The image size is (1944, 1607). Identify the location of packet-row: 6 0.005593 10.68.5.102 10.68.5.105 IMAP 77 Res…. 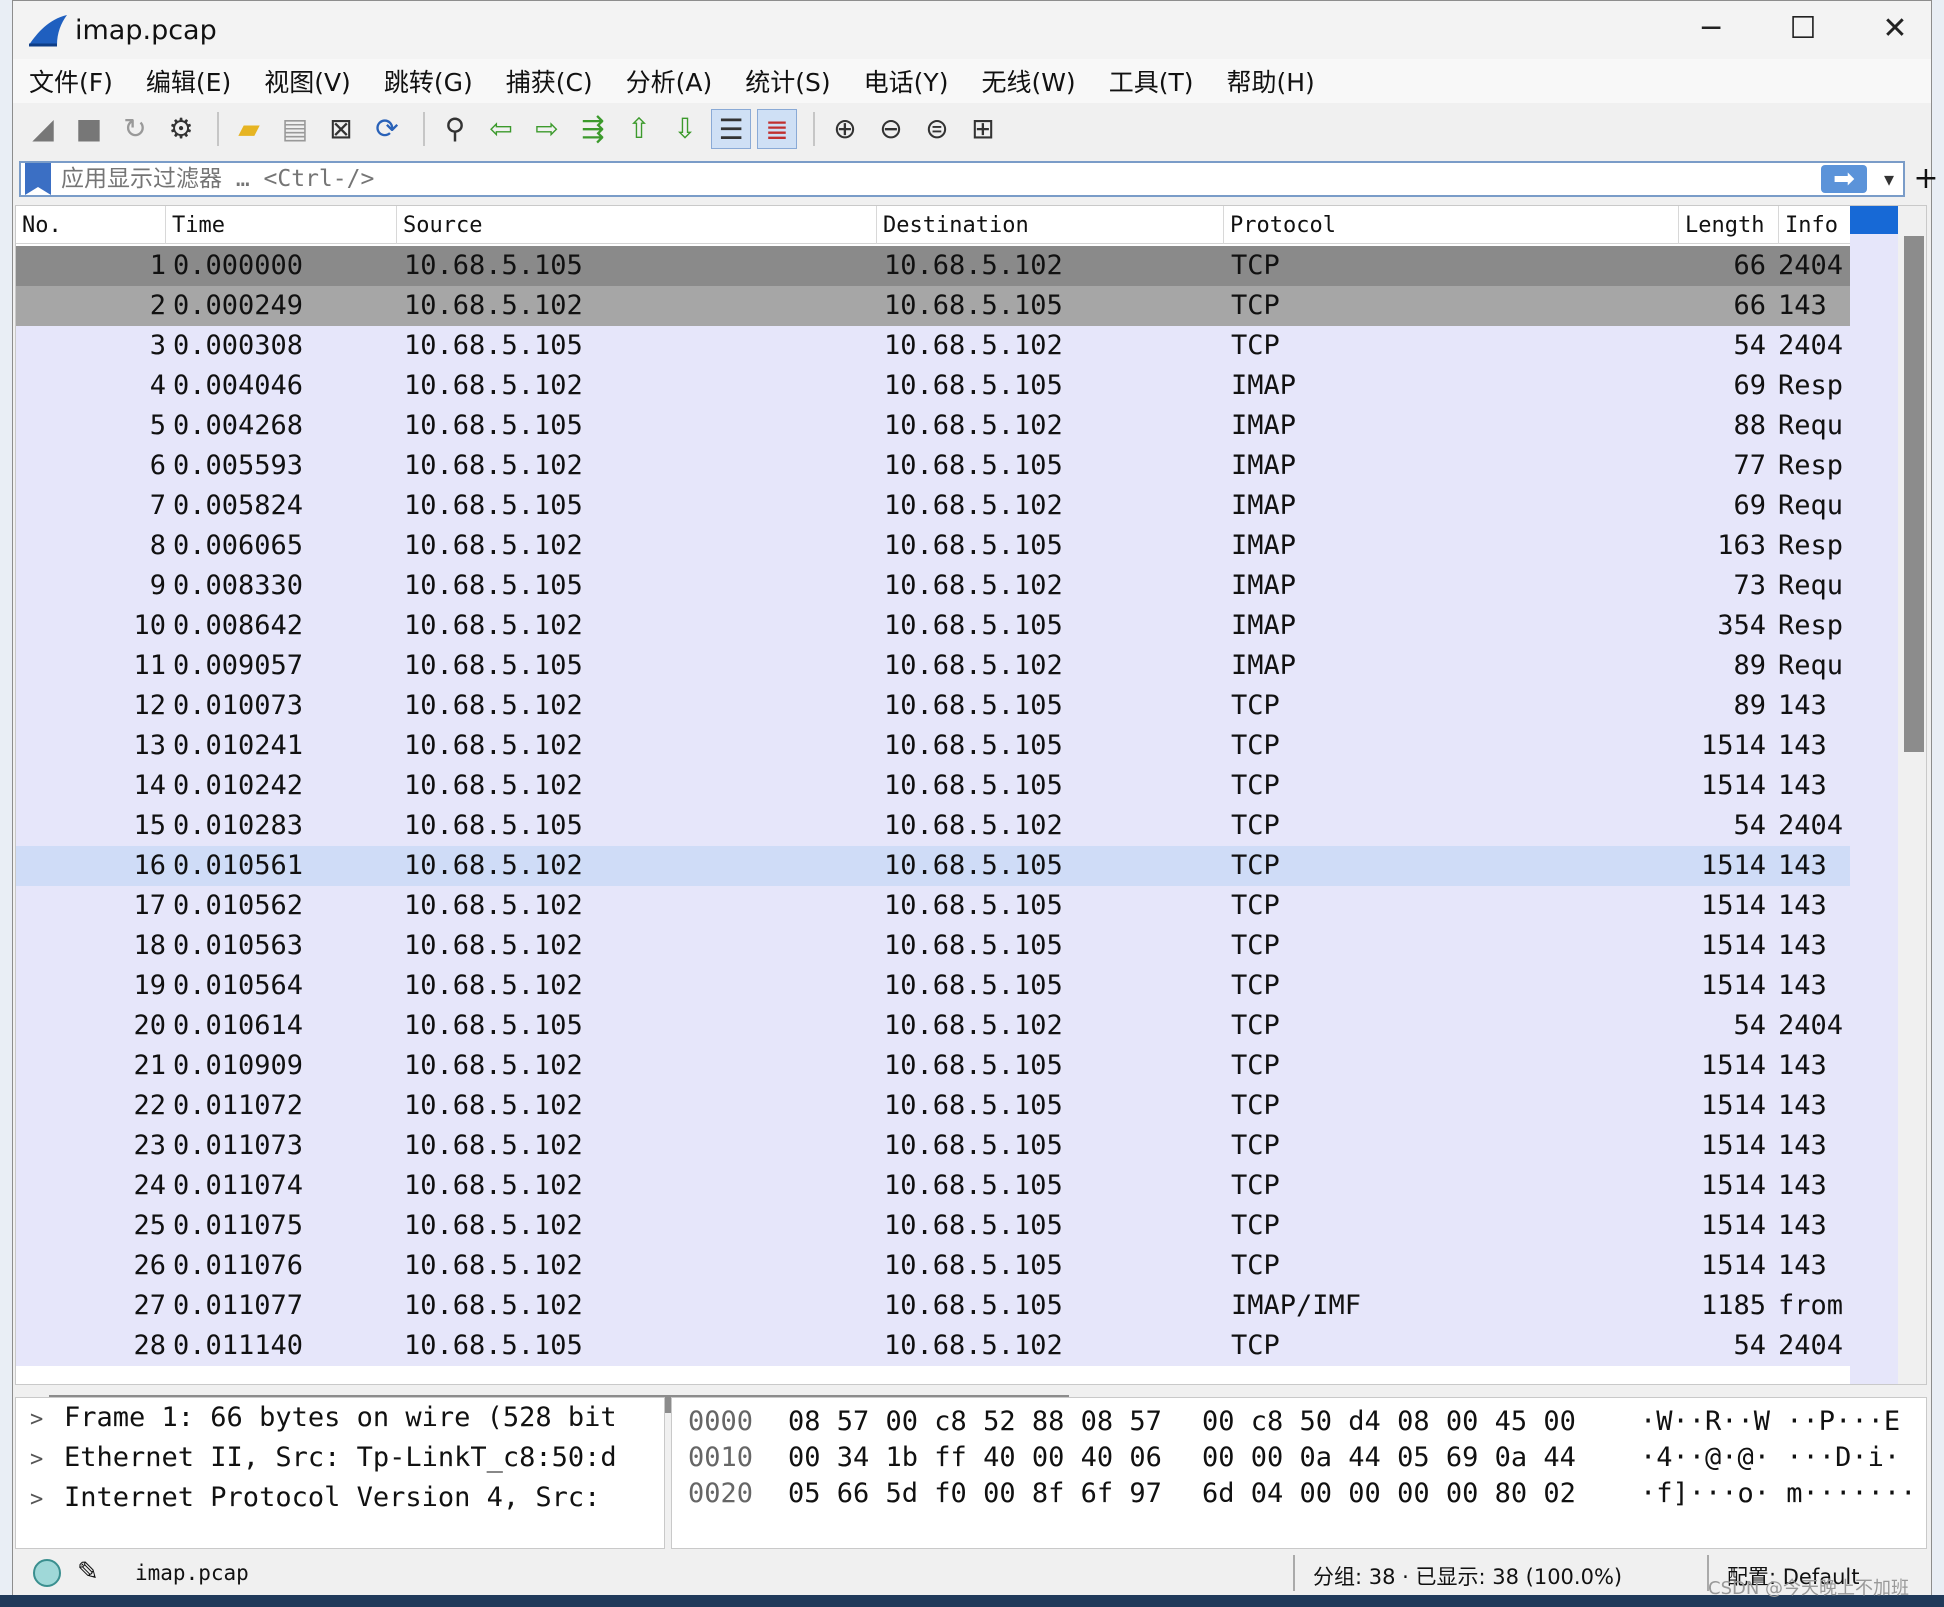
(933, 466).